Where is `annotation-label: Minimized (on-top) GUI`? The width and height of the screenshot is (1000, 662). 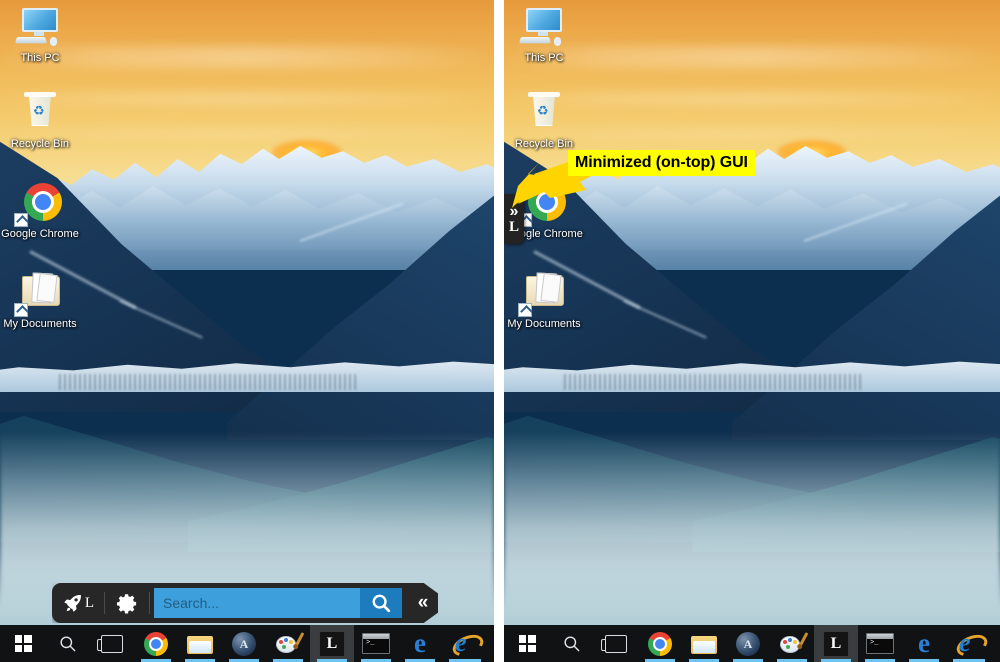
annotation-label: Minimized (on-top) GUI is located at coordinates (661, 163).